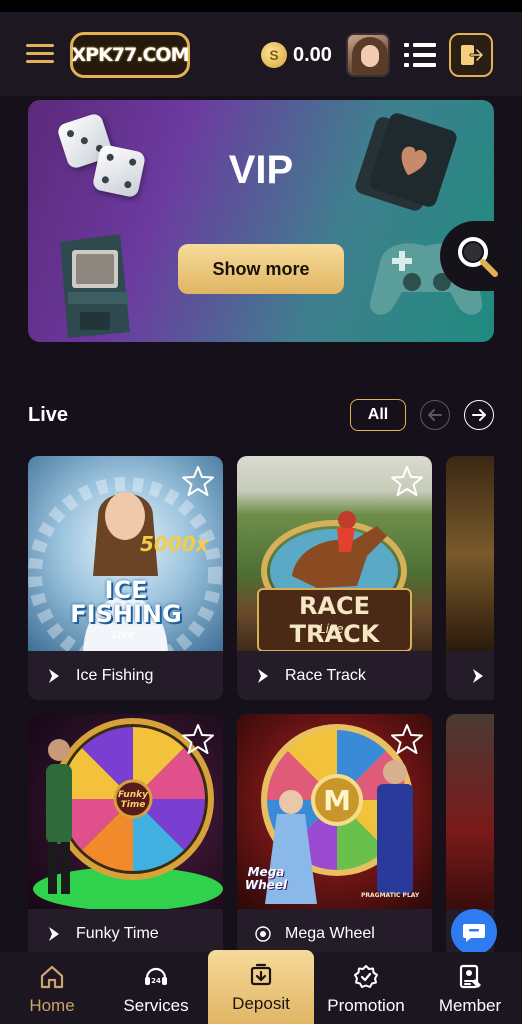 The image size is (522, 1024). Describe the element at coordinates (325, 675) in the screenshot. I see `game-name: Race Track` at that location.